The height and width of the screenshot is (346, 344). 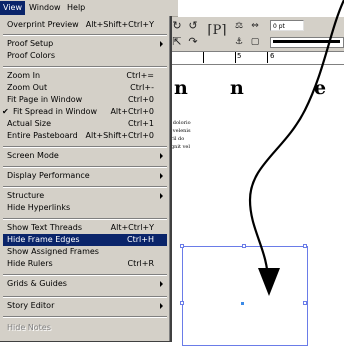 What do you see at coordinates (85, 284) in the screenshot?
I see `menu-item-grids-guides: Grids & Guides` at bounding box center [85, 284].